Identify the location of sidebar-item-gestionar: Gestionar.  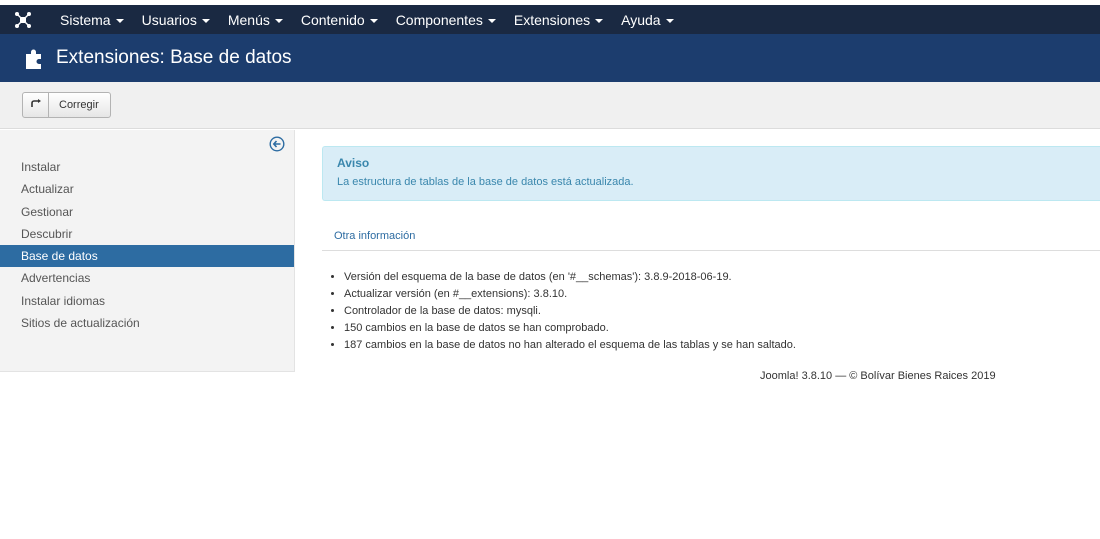
(147, 212).